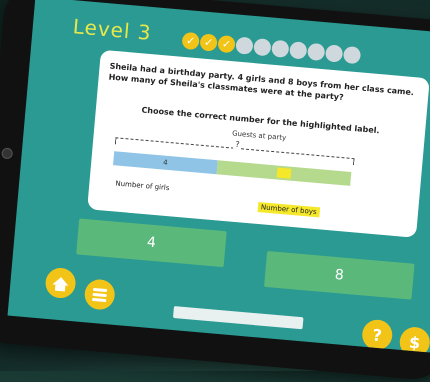 Image resolution: width=430 pixels, height=382 pixels. I want to click on camera-dot, so click(7, 153).